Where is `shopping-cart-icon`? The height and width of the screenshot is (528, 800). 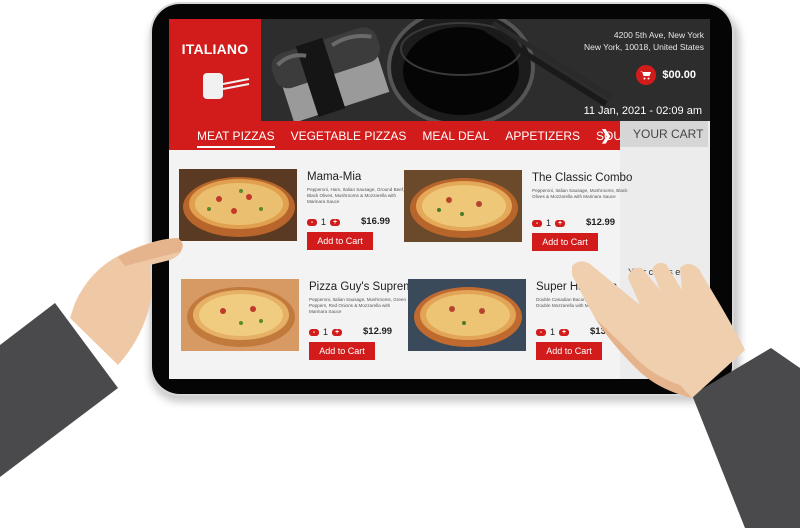
shopping-cart-icon is located at coordinates (646, 75).